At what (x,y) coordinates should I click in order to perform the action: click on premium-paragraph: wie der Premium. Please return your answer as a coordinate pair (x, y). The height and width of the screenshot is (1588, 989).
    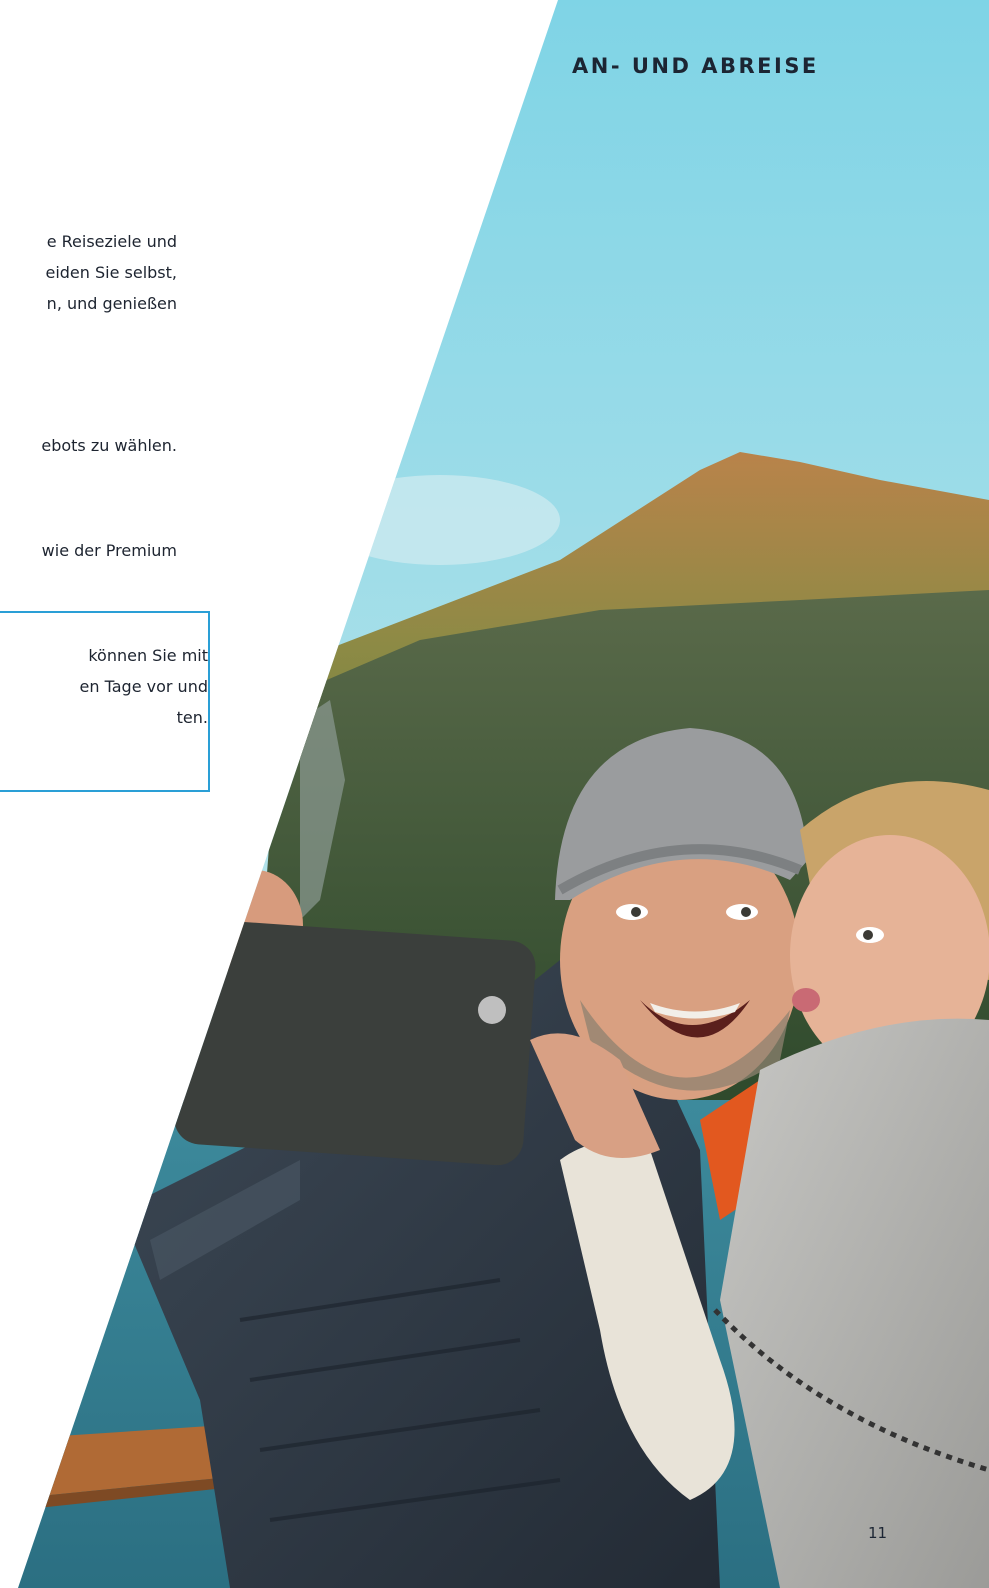
    Looking at the image, I should click on (109, 550).